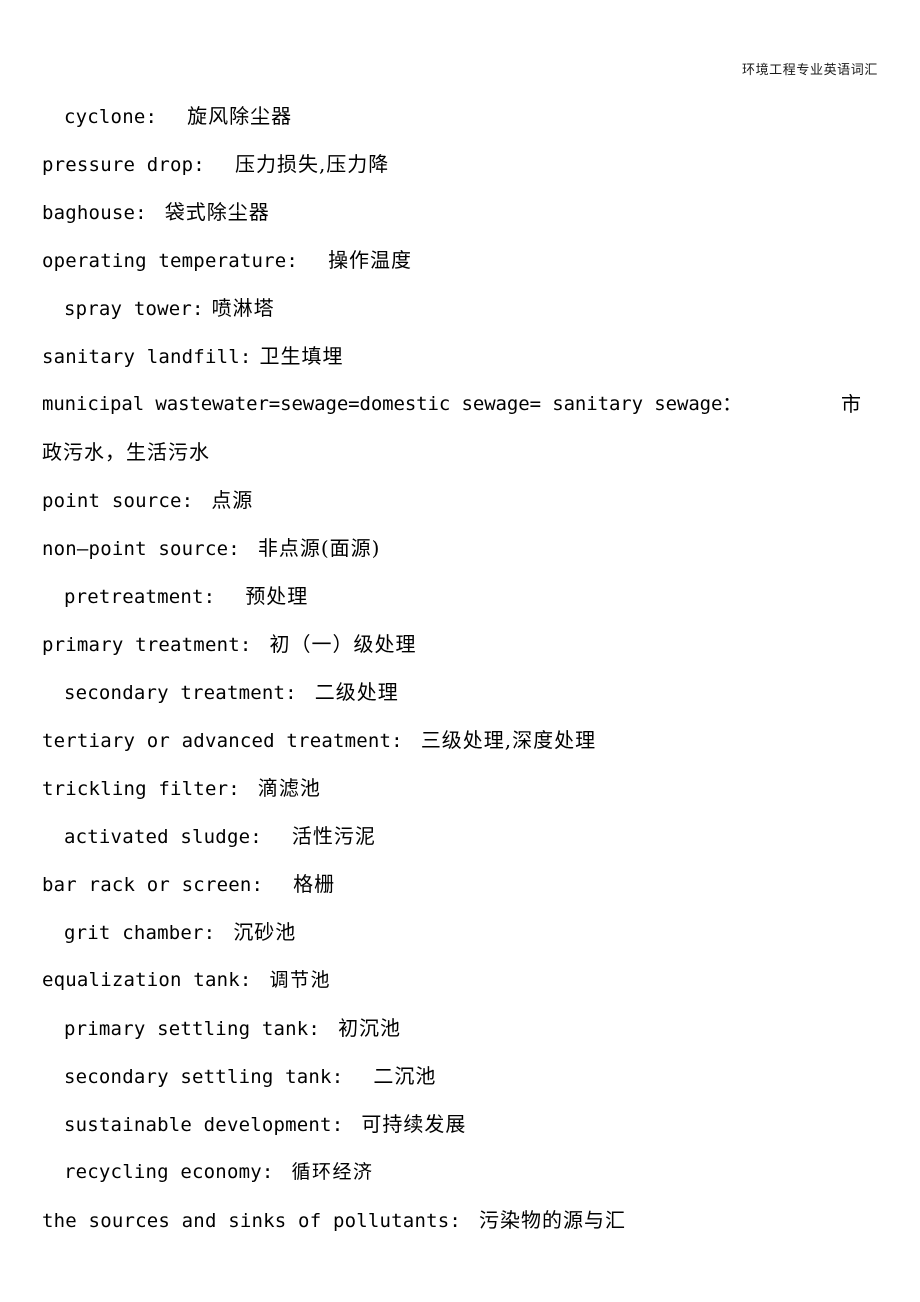 This screenshot has height=1302, width=920. Describe the element at coordinates (809, 70) in the screenshot. I see `running-header-title: 环境工程专业英语词汇` at that location.